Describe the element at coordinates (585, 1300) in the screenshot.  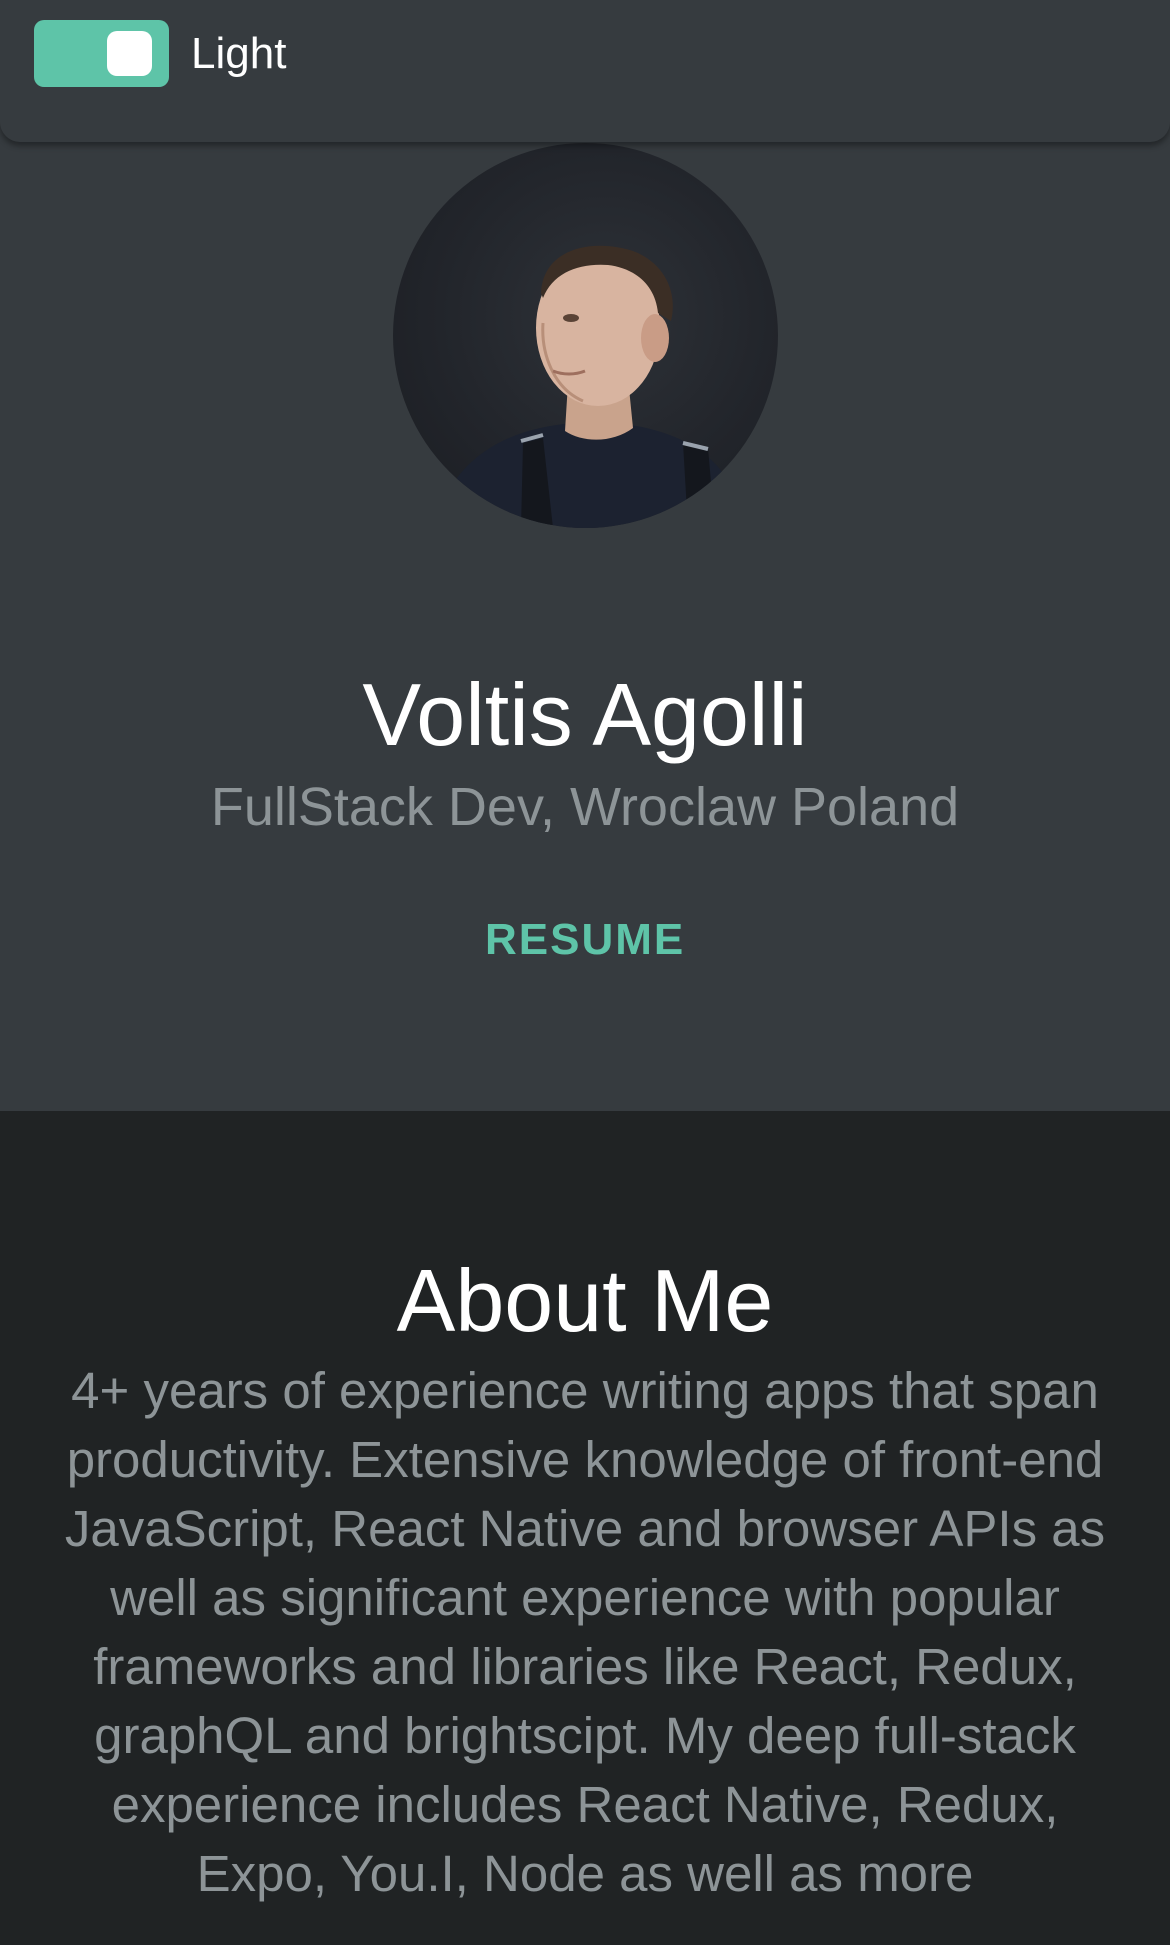
I see `about-title: About Me` at that location.